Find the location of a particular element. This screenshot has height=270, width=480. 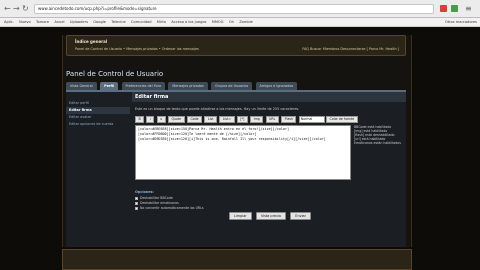

bookmark-item: Zombie is located at coordinates (246, 22).